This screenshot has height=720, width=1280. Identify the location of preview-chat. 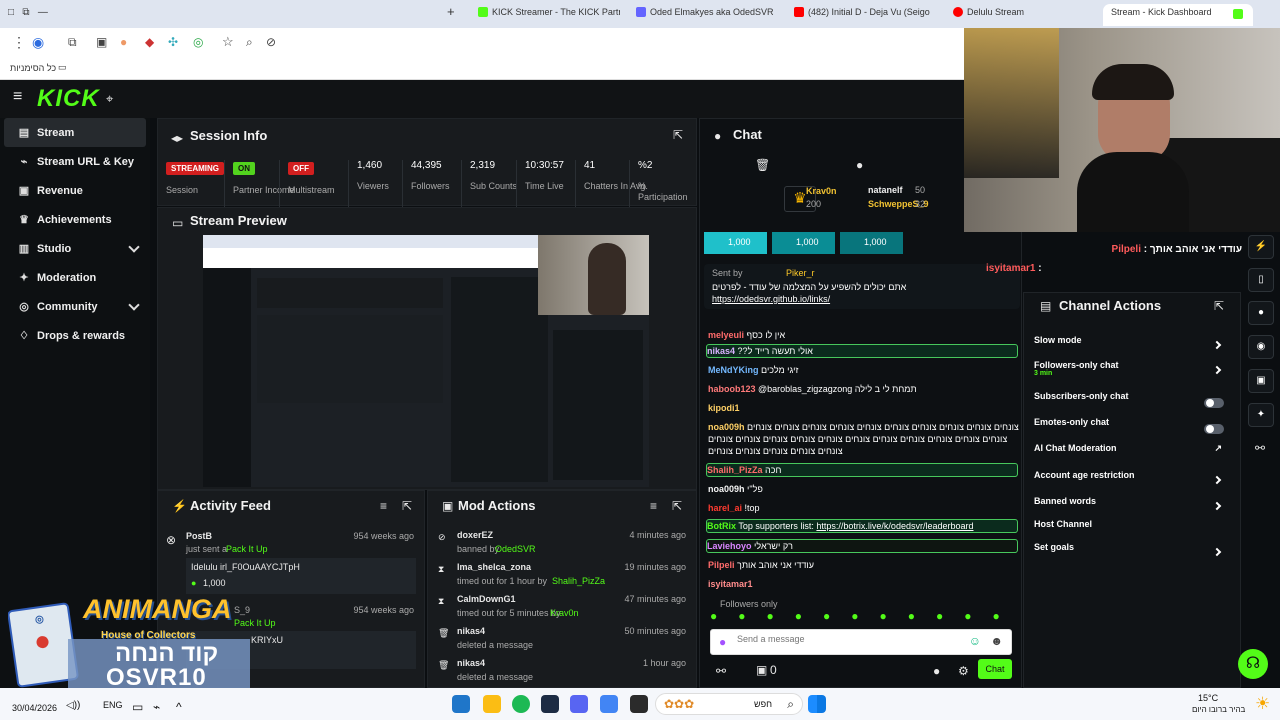
(499, 379).